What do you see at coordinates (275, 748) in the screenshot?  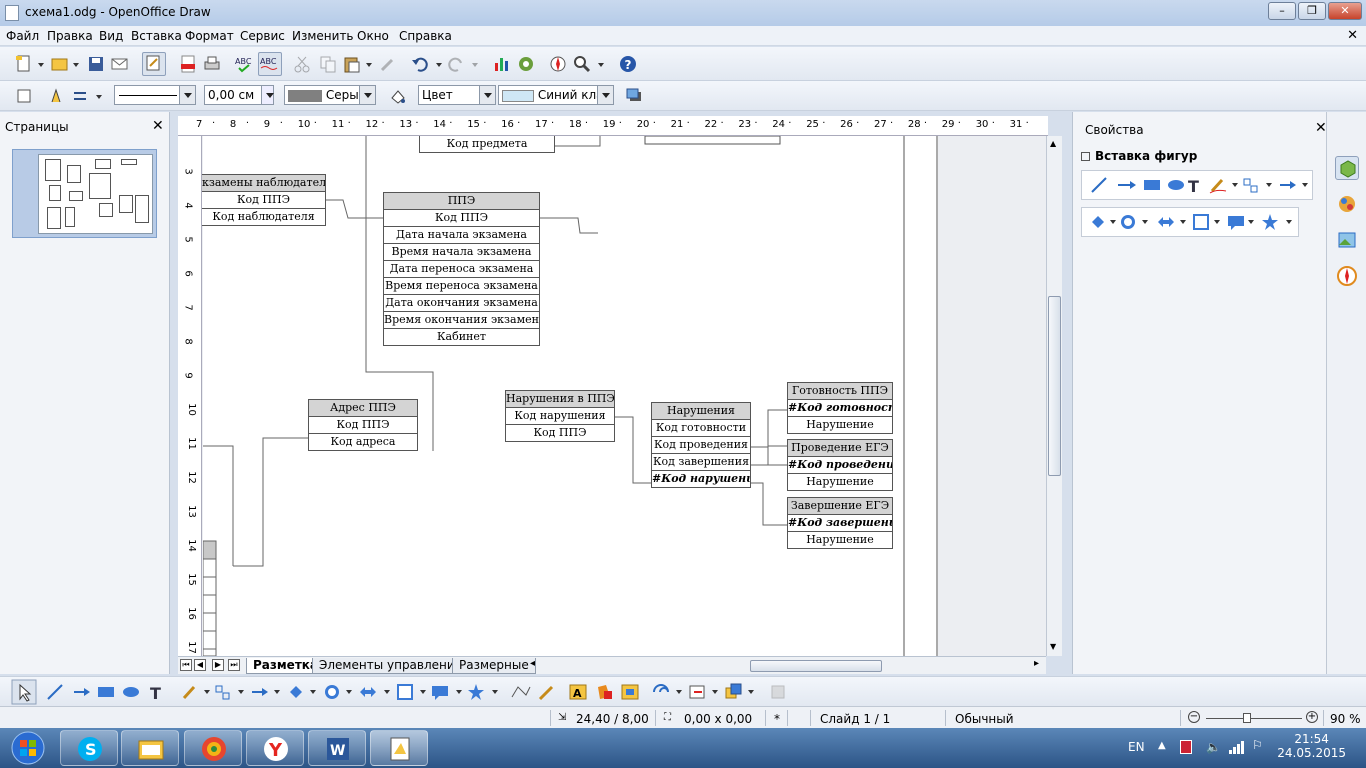 I see `taskbar-yandex-icon: Y` at bounding box center [275, 748].